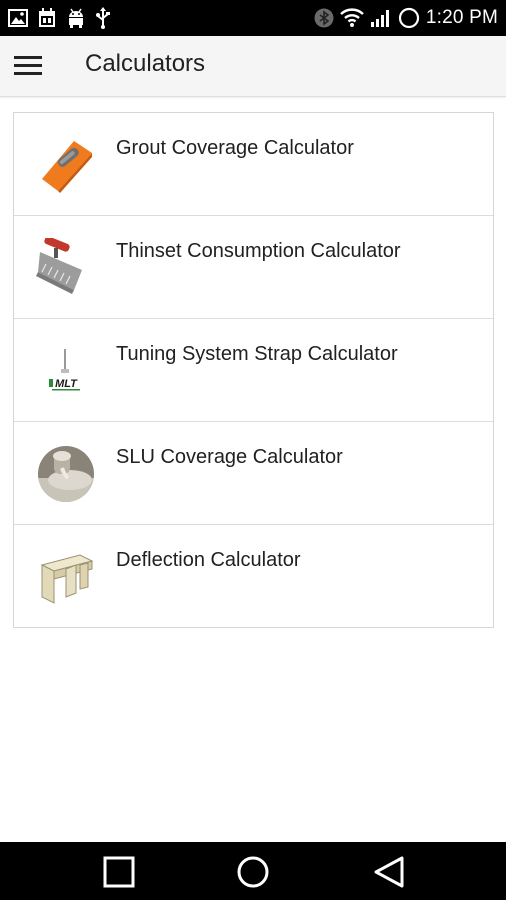 The width and height of the screenshot is (506, 900). What do you see at coordinates (461, 17) in the screenshot?
I see `status-time: 1:20 PM` at bounding box center [461, 17].